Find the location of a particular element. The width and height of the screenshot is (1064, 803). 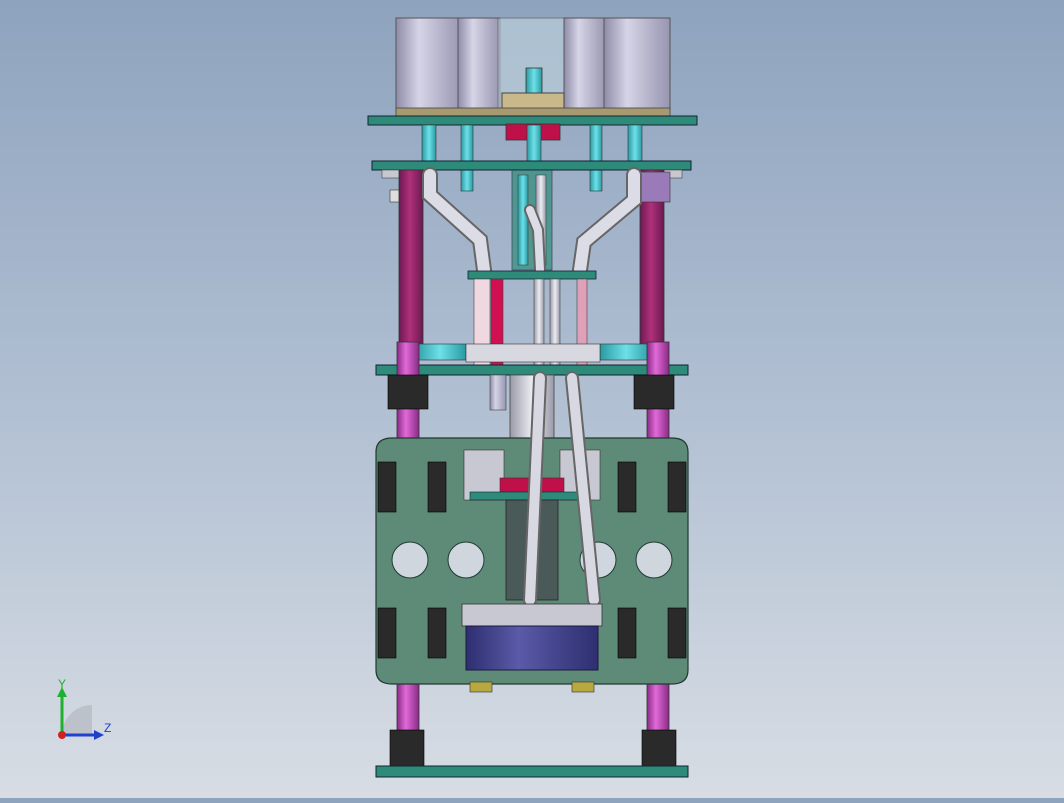

top-canisters is located at coordinates (533, 67).